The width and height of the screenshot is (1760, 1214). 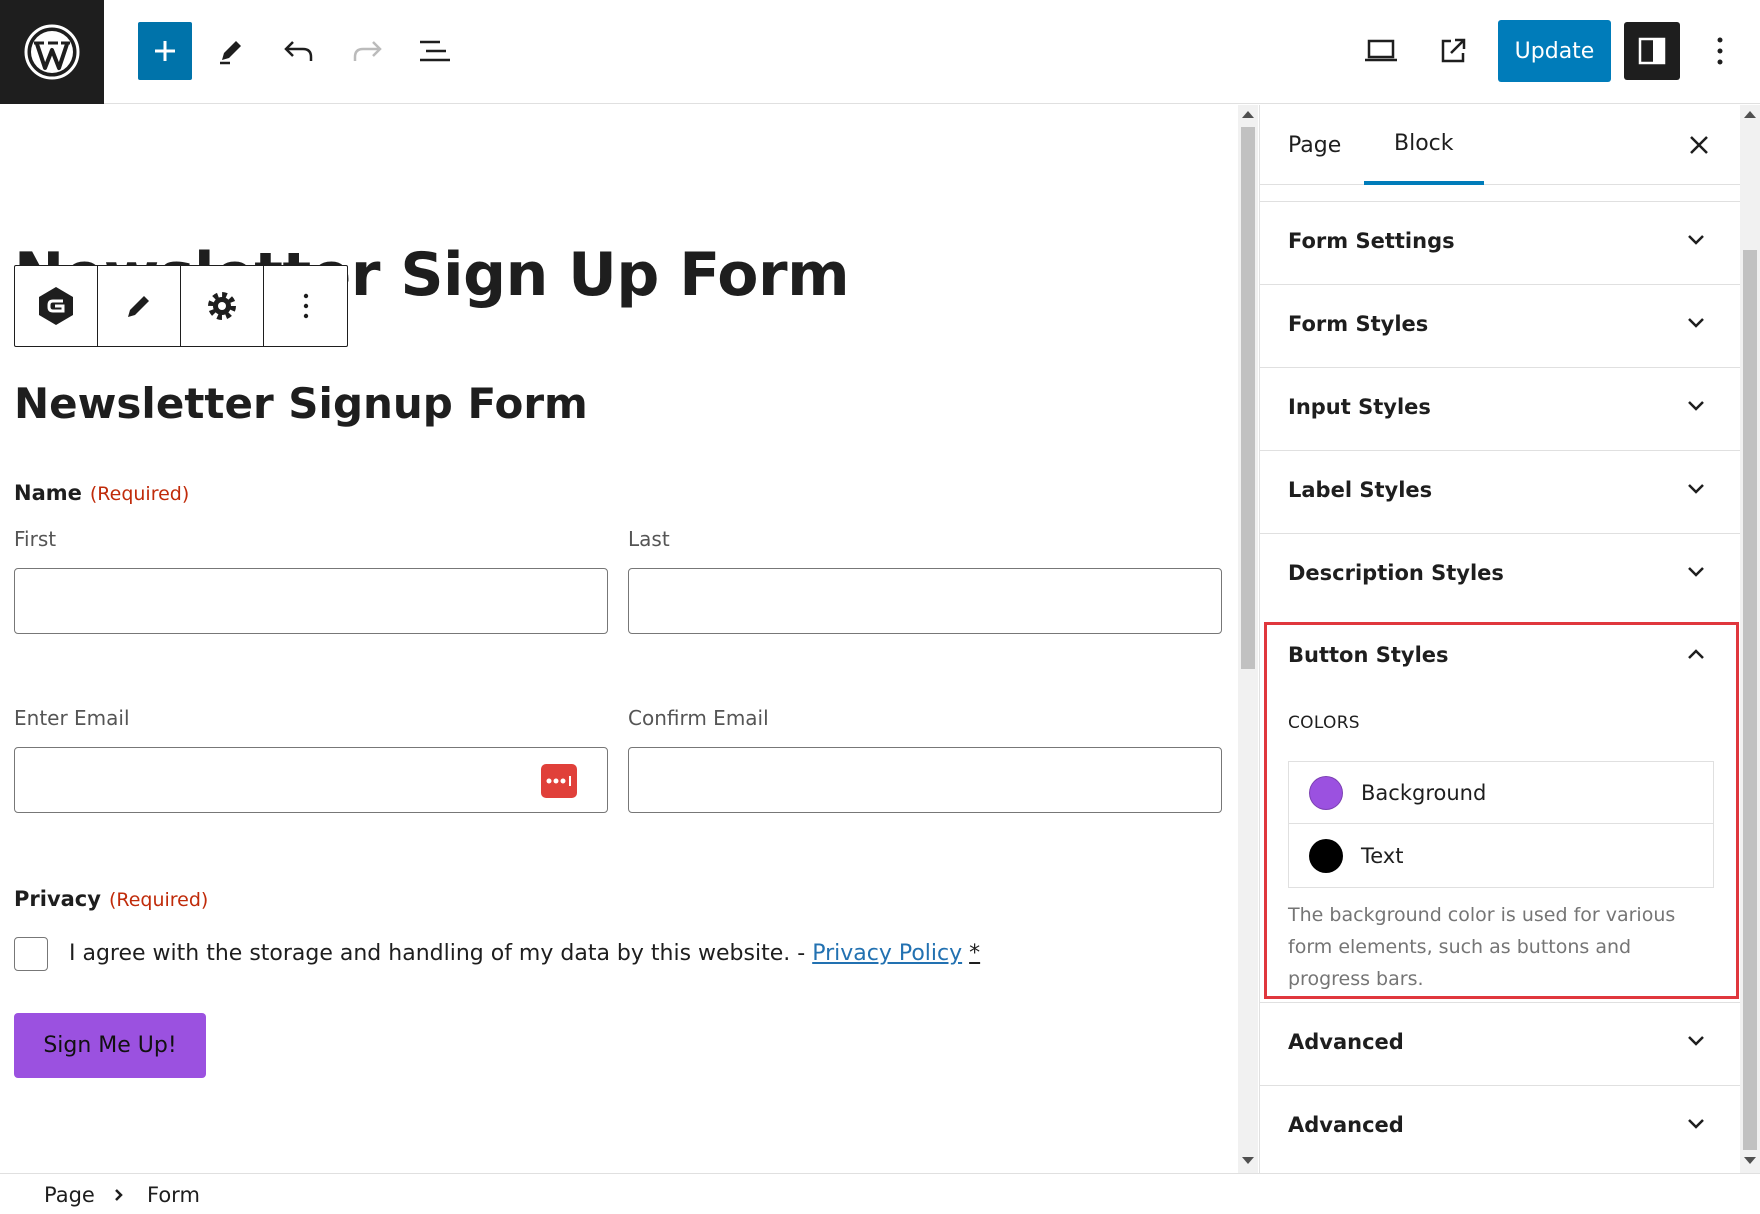 I want to click on chevron-right-icon, so click(x=119, y=1195).